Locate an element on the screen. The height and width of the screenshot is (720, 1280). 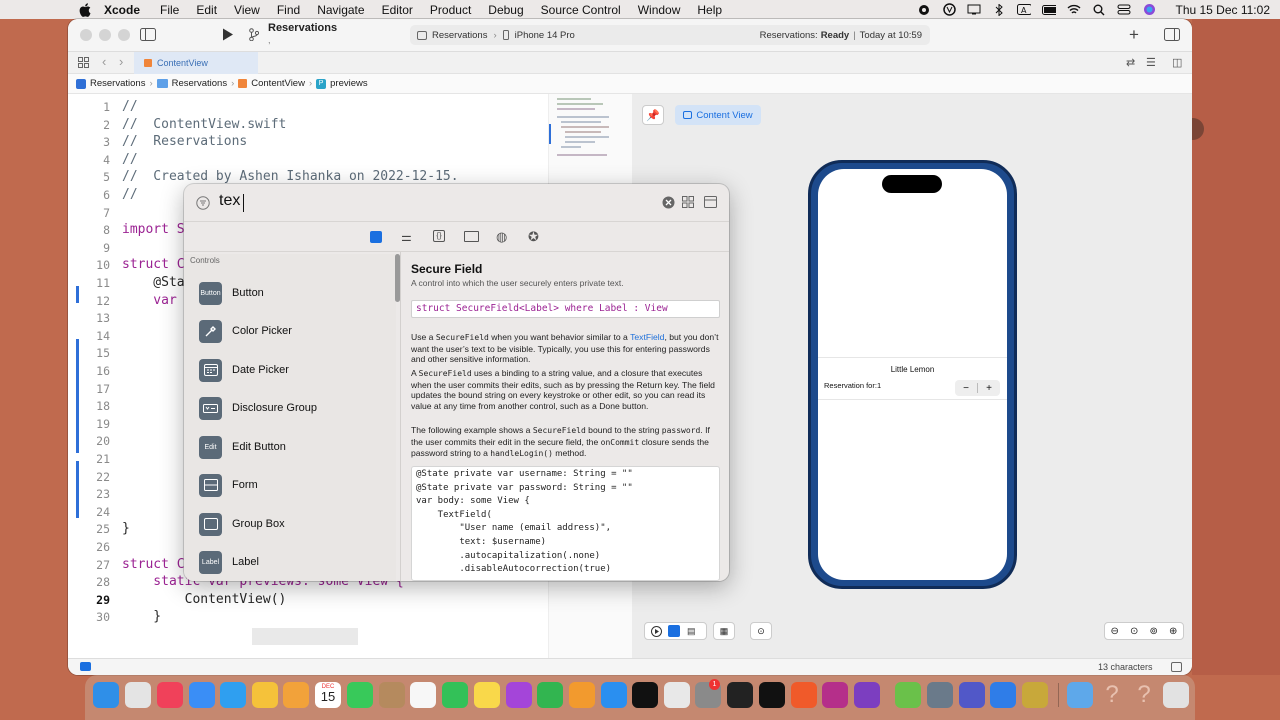
code-line: @Sta is located at coordinates (153, 282).